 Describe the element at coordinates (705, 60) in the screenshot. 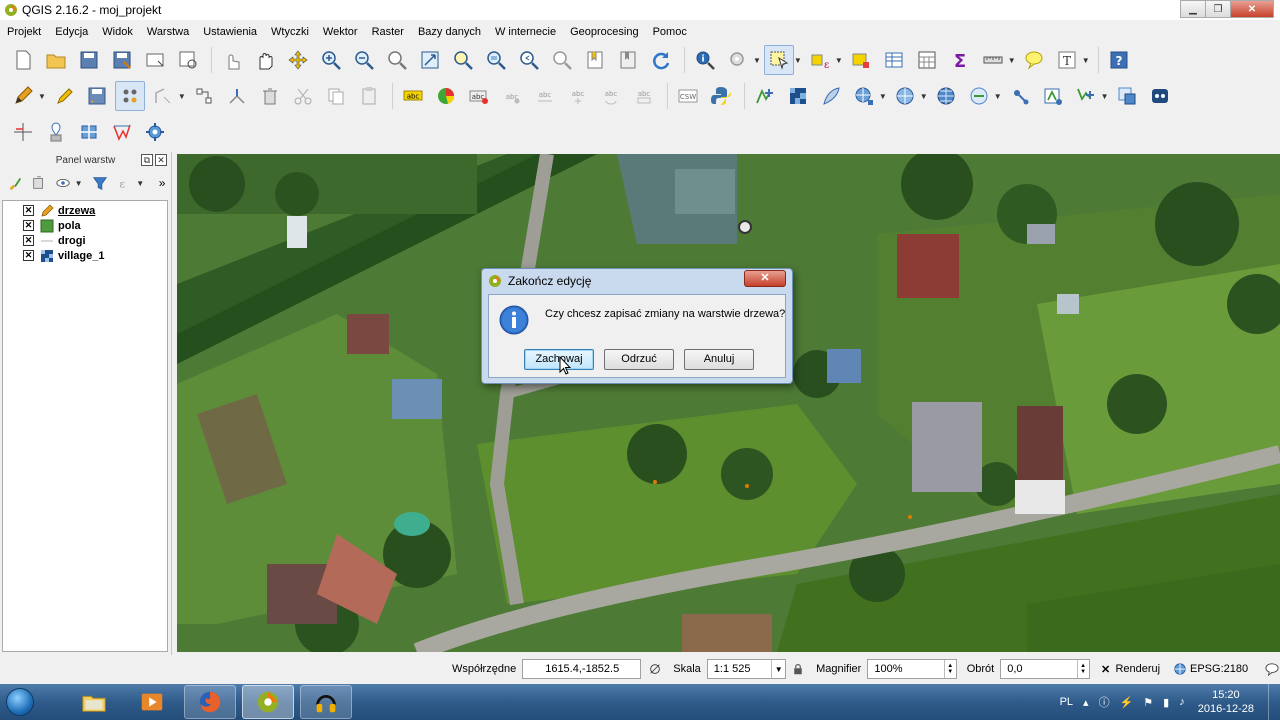

I see `identify-features-button: i` at that location.